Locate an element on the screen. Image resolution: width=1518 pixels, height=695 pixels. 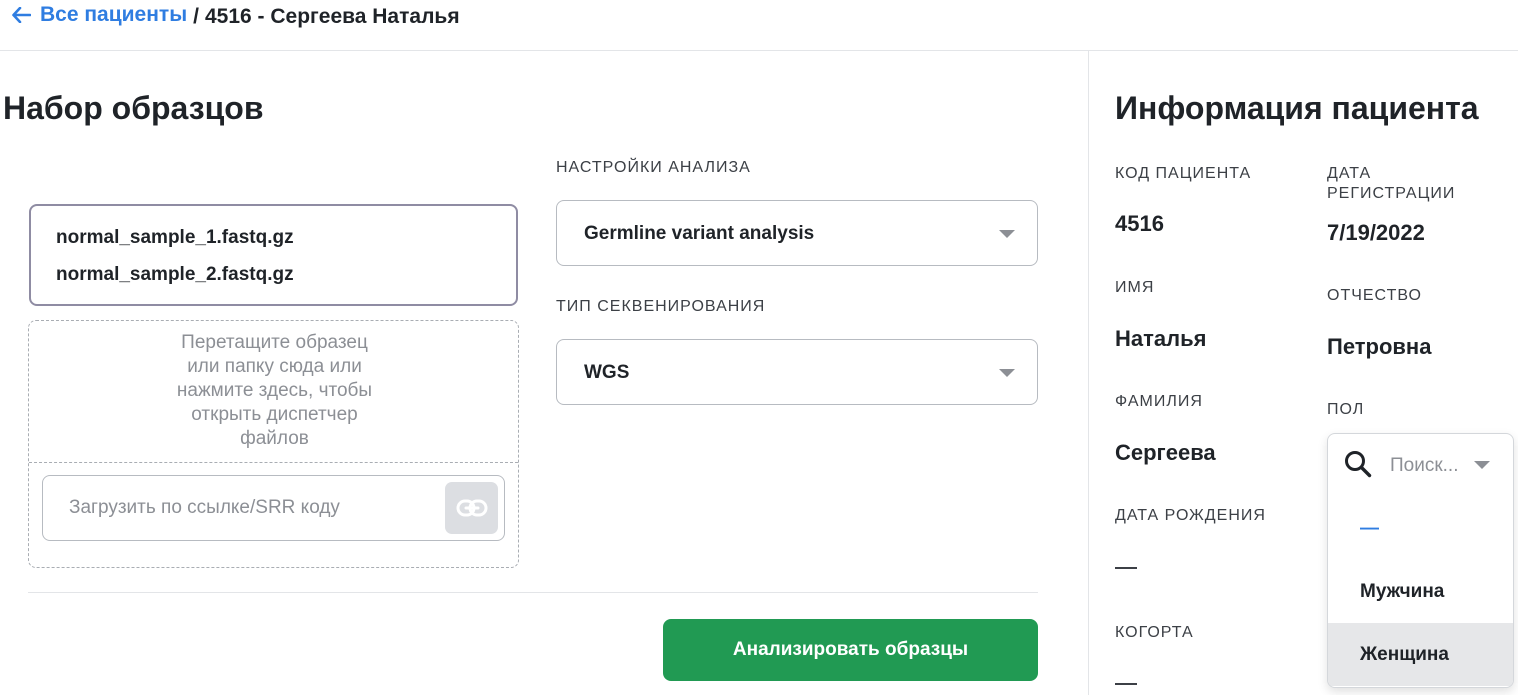
patronymic-value: Петровна is located at coordinates (1379, 346).